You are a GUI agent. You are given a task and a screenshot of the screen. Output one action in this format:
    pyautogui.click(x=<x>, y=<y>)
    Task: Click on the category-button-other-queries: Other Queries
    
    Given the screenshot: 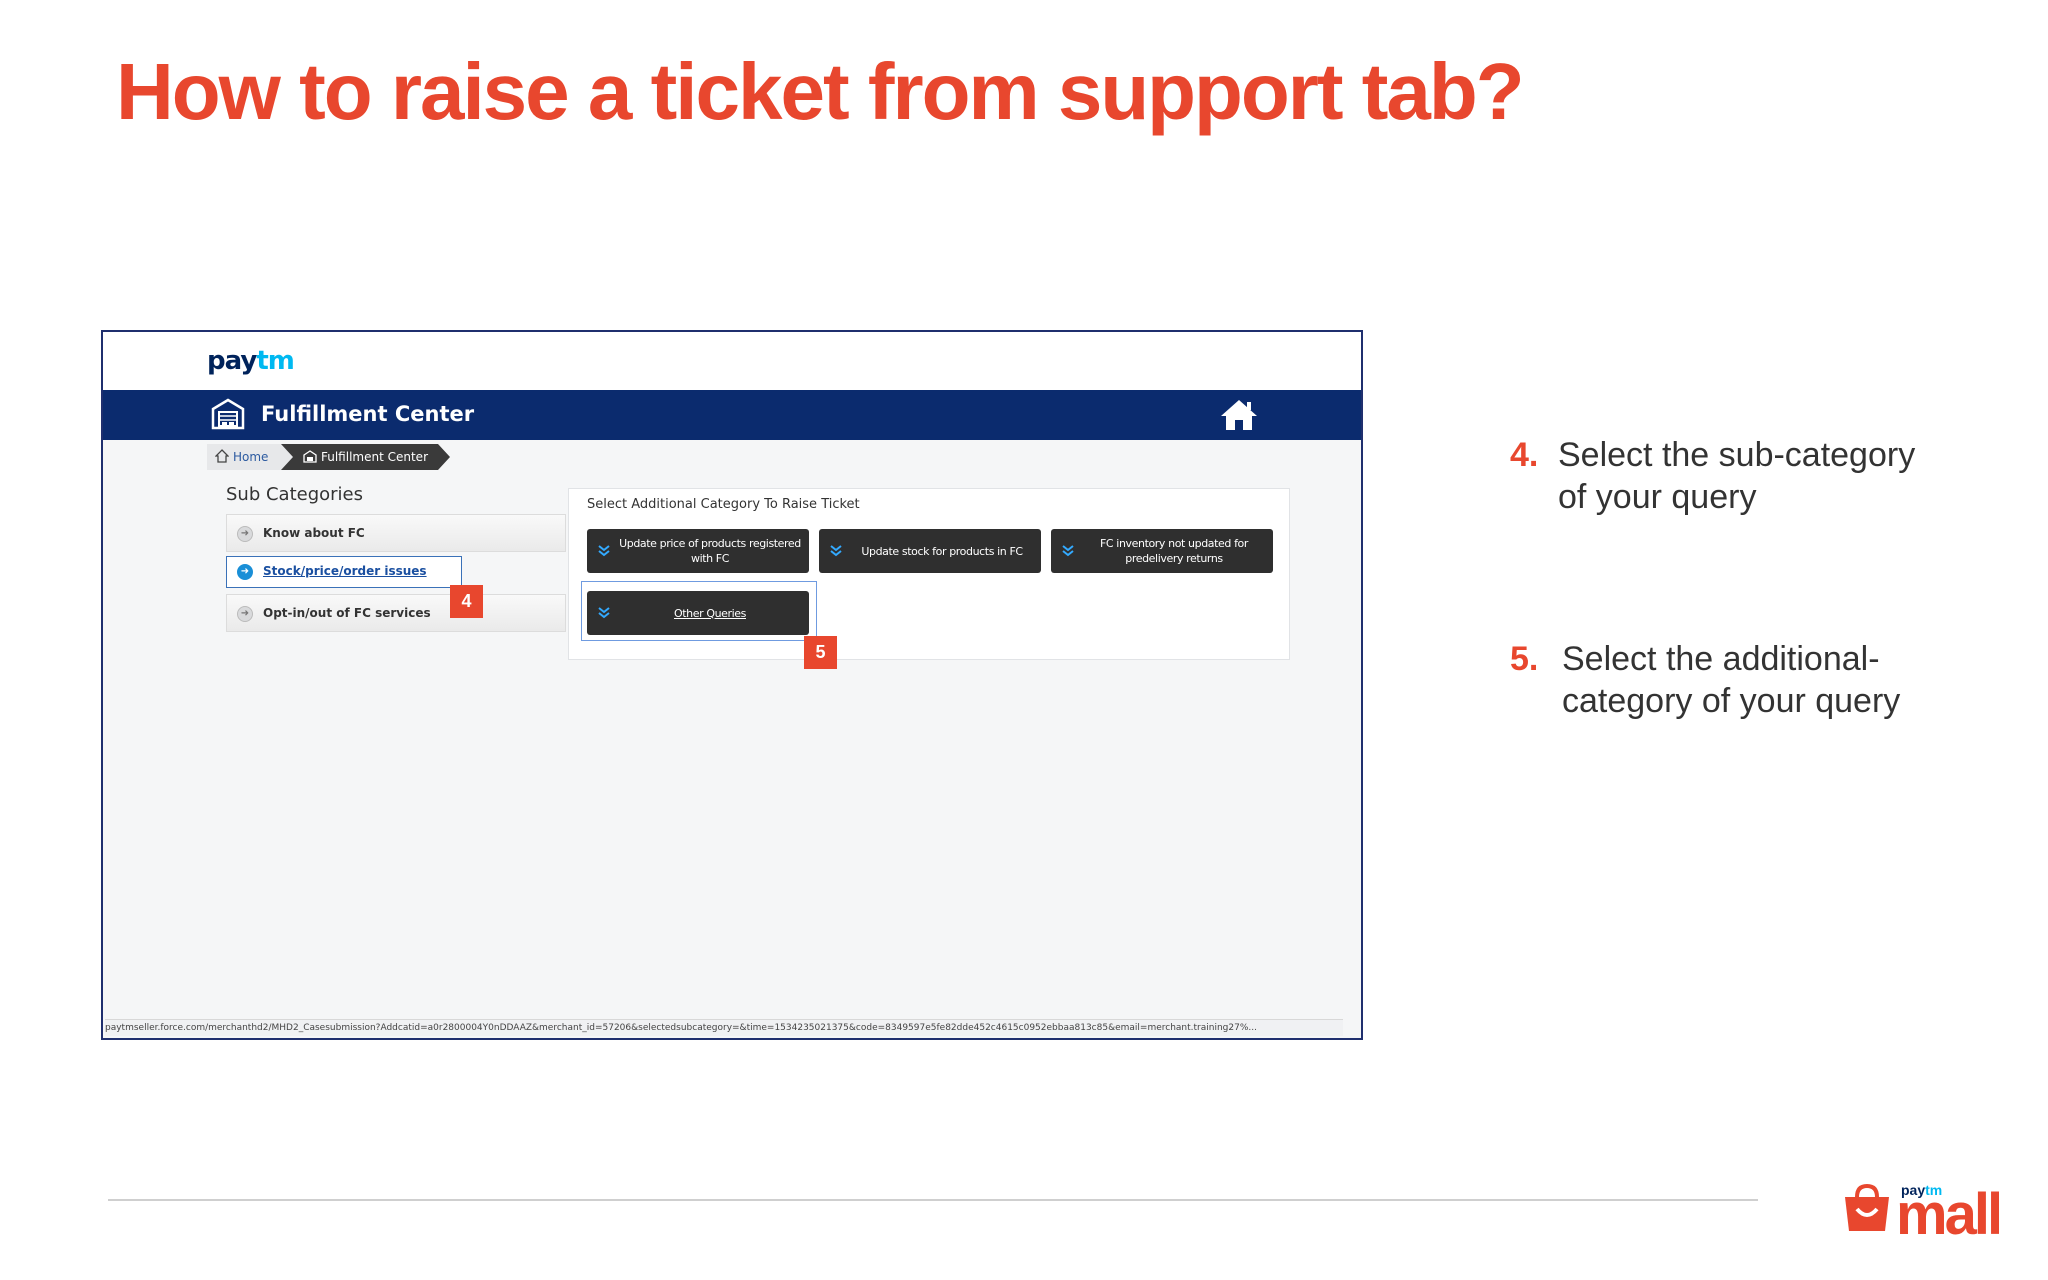 What is the action you would take?
    pyautogui.click(x=698, y=613)
    